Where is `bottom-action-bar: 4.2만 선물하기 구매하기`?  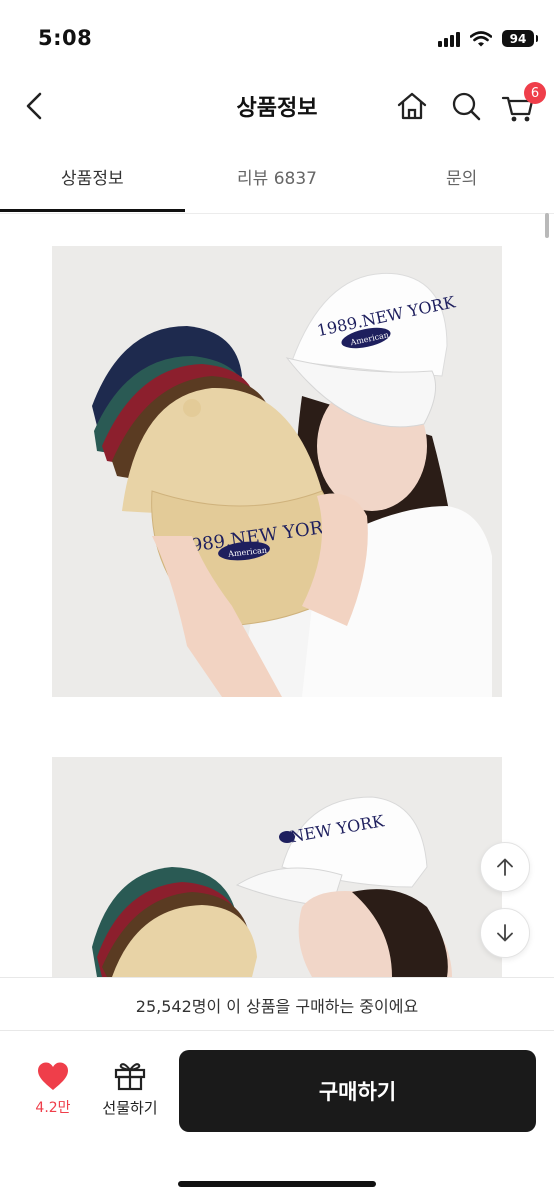 bottom-action-bar: 4.2만 선물하기 구매하기 is located at coordinates (277, 1115).